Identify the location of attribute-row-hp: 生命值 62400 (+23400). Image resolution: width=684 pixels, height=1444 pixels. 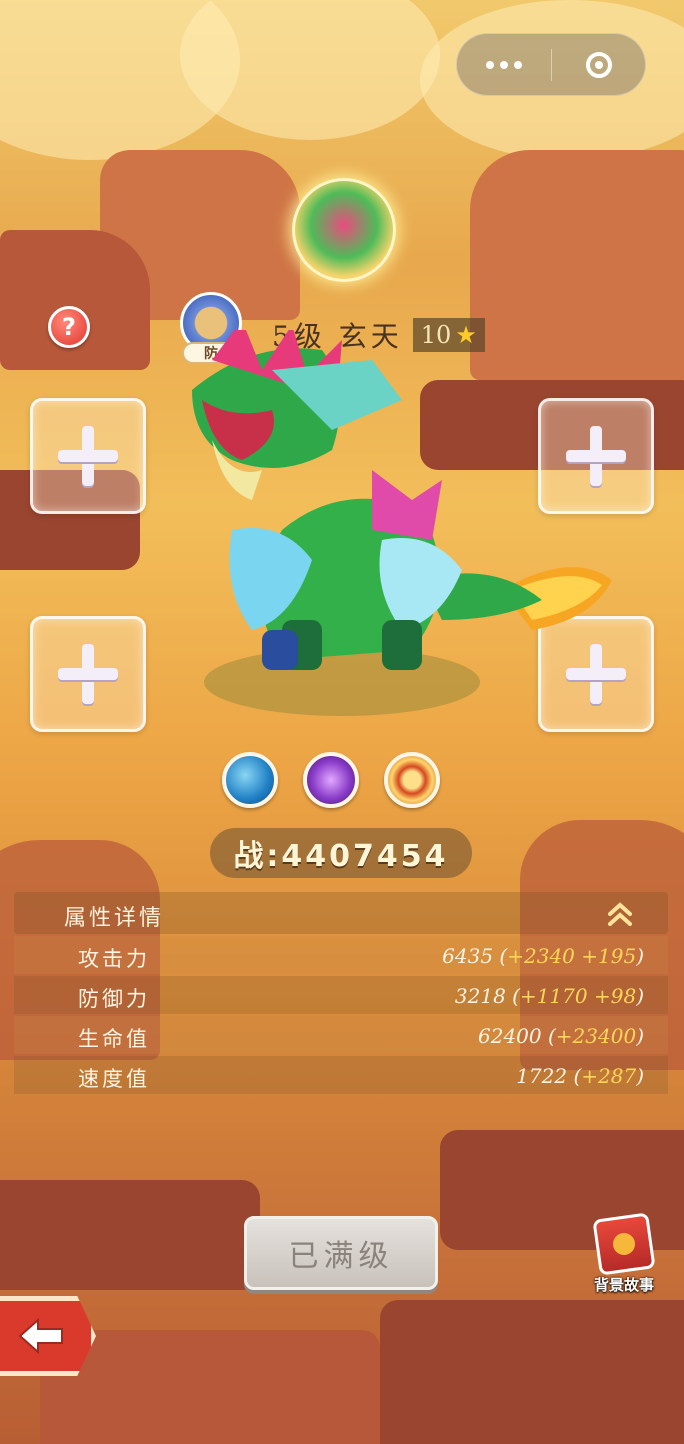
(341, 1035).